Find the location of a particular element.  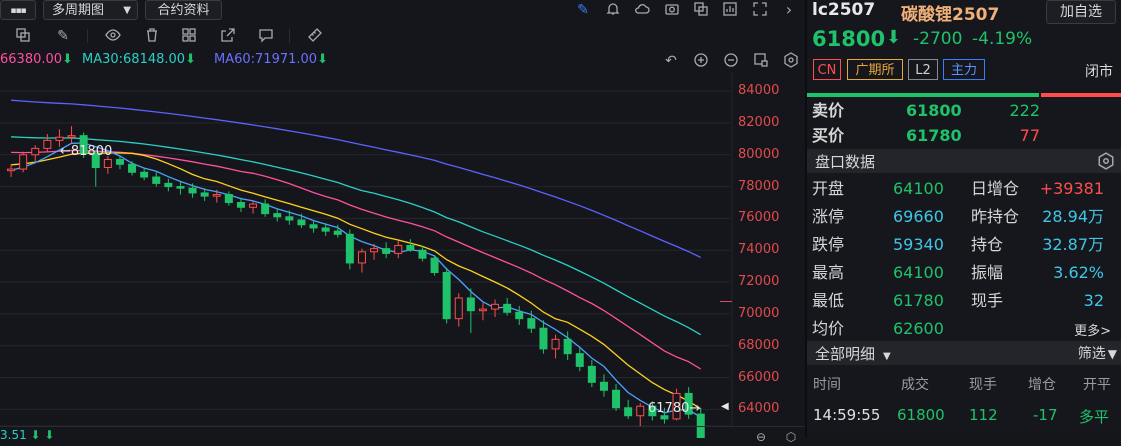

bell-icon is located at coordinates (613, 10).